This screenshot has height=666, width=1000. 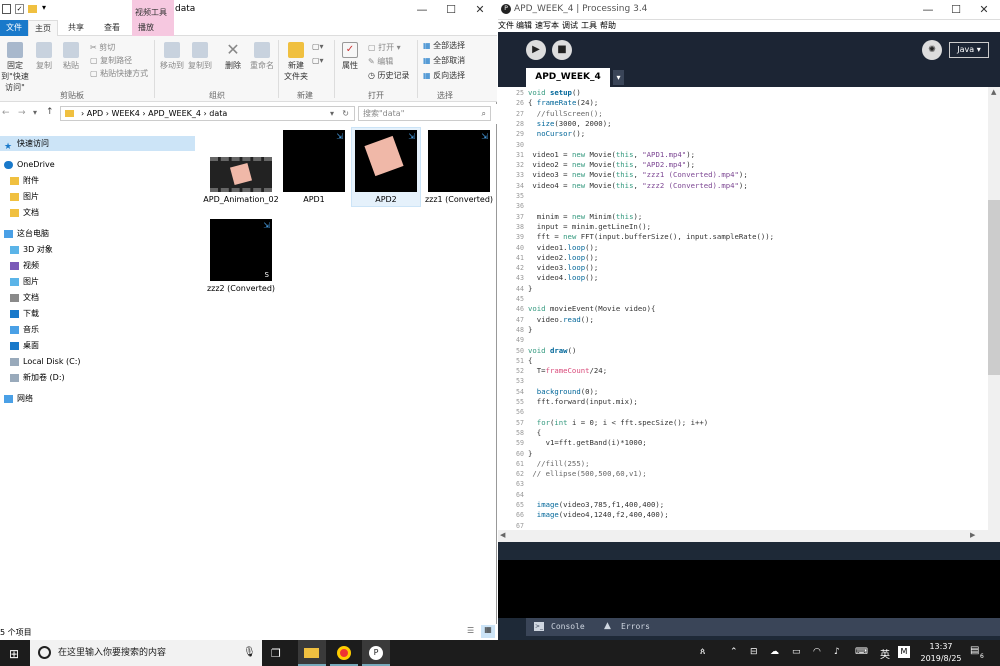 What do you see at coordinates (24, 329) in the screenshot?
I see `nav-music: 音乐` at bounding box center [24, 329].